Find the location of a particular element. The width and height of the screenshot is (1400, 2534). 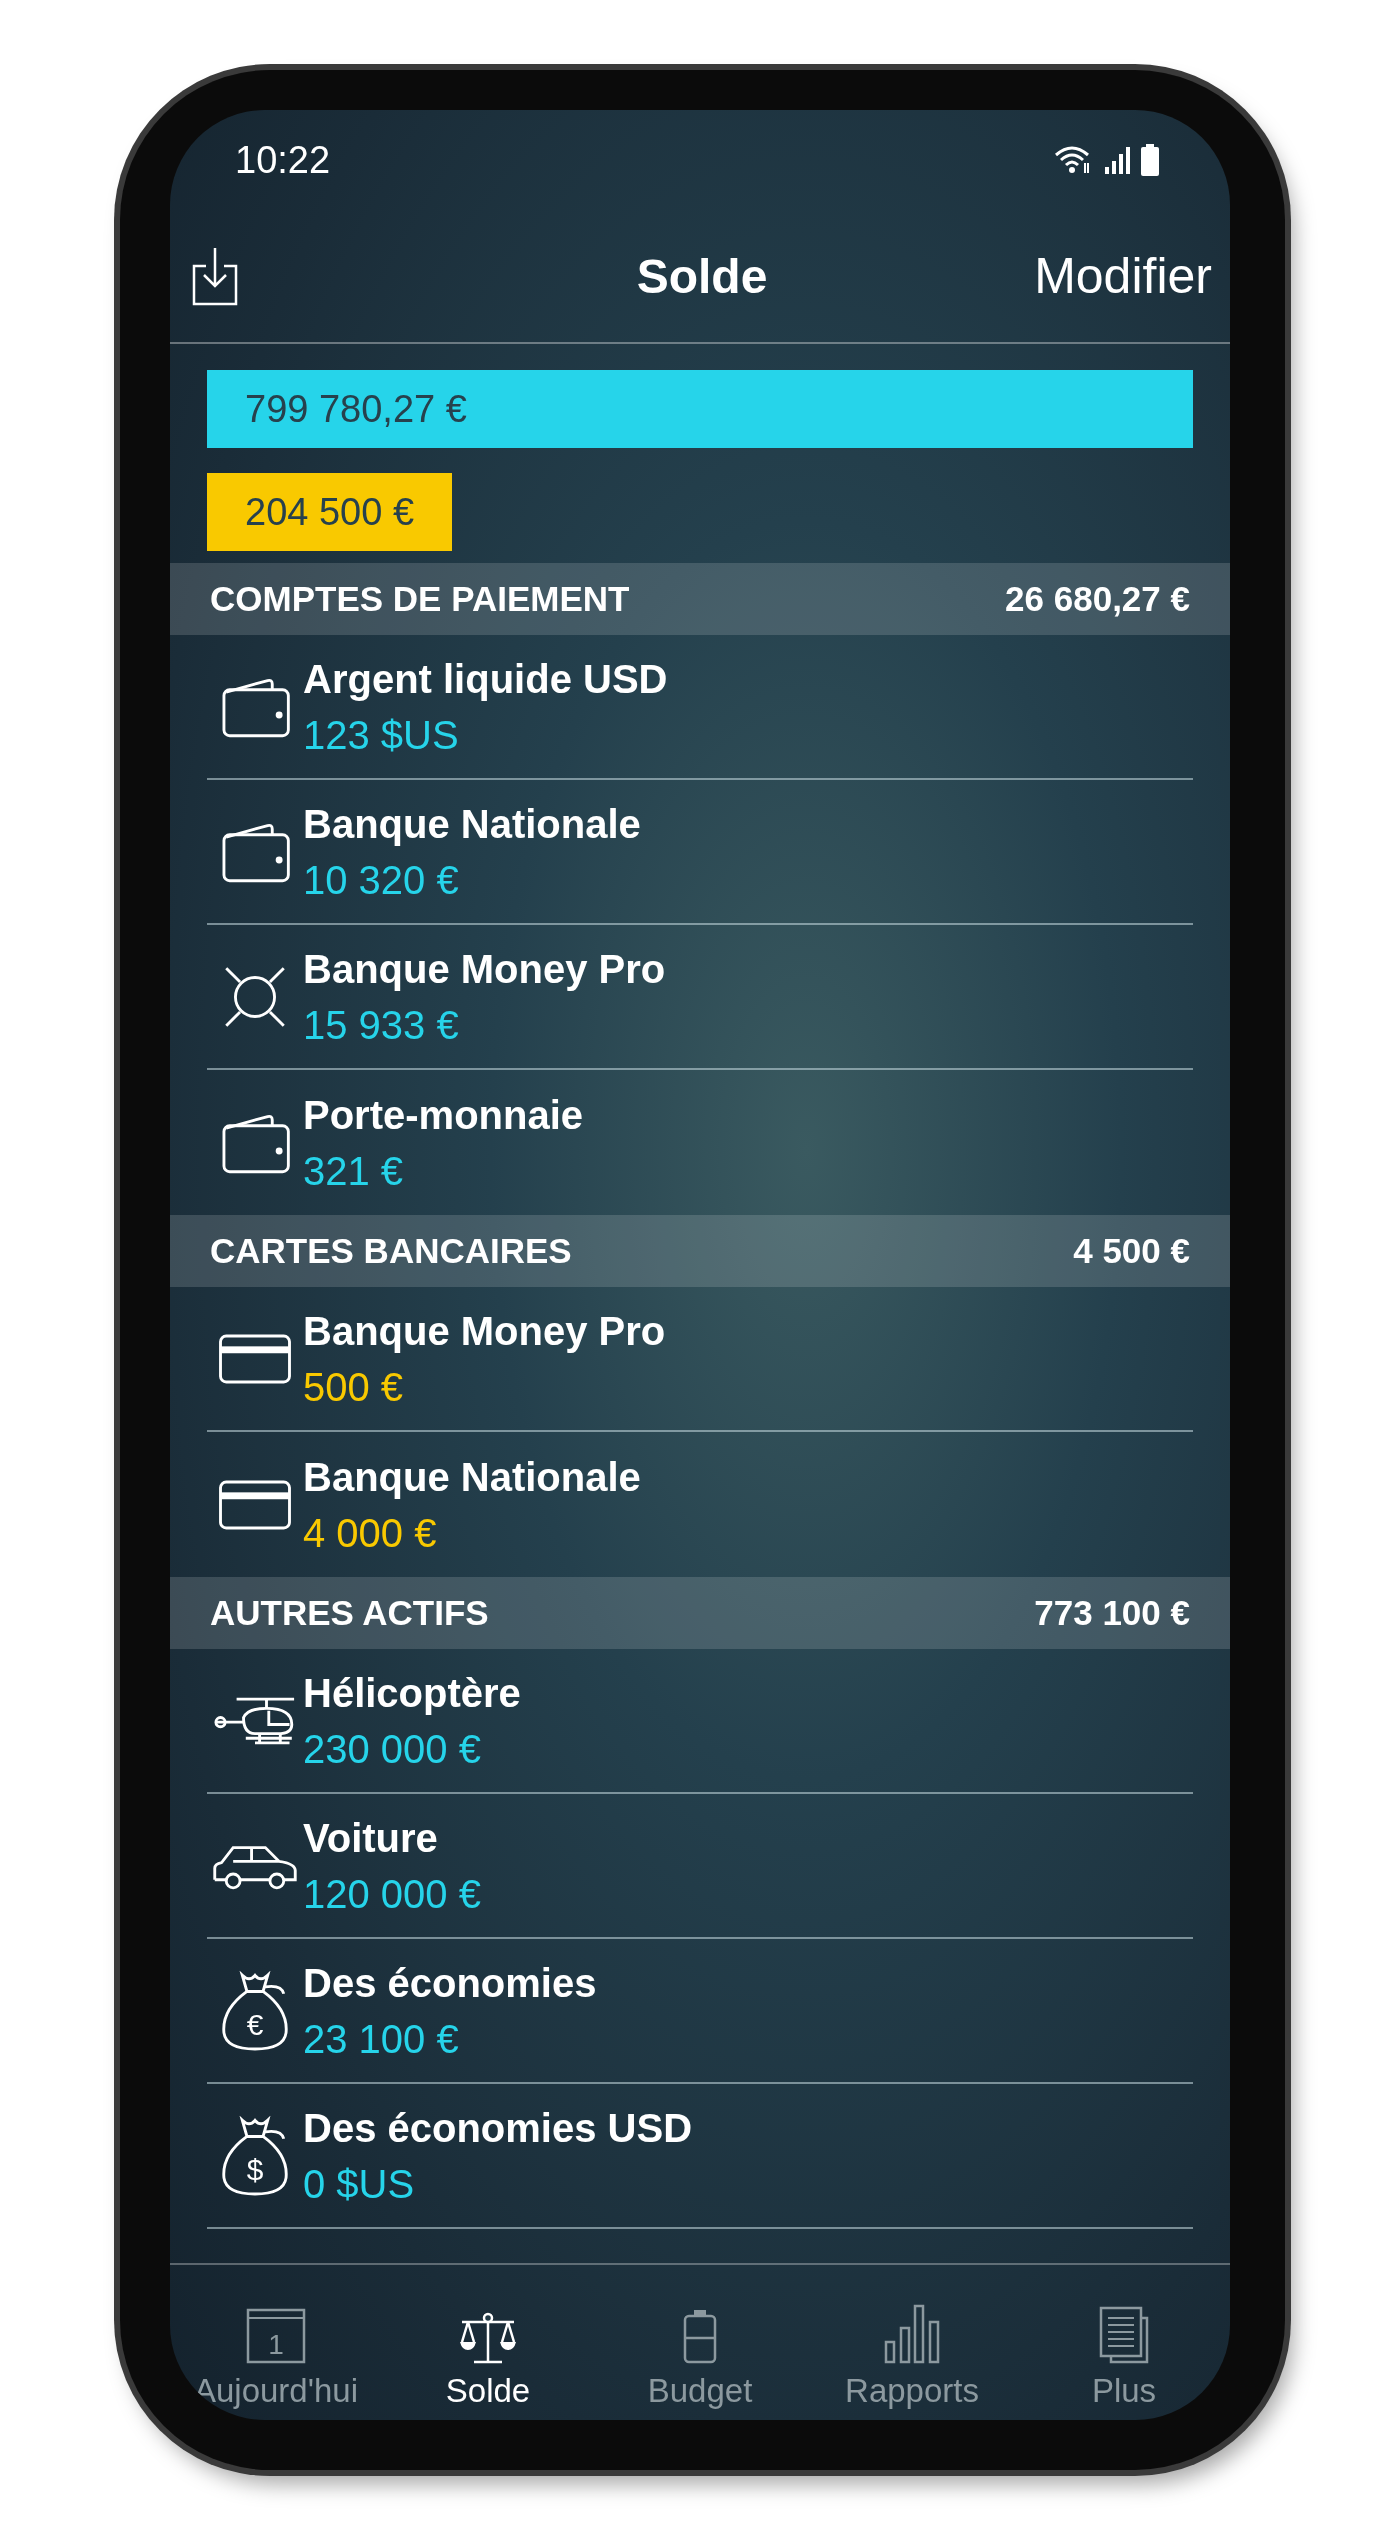

tab-bar-item: Rapports is located at coordinates (912, 2337).